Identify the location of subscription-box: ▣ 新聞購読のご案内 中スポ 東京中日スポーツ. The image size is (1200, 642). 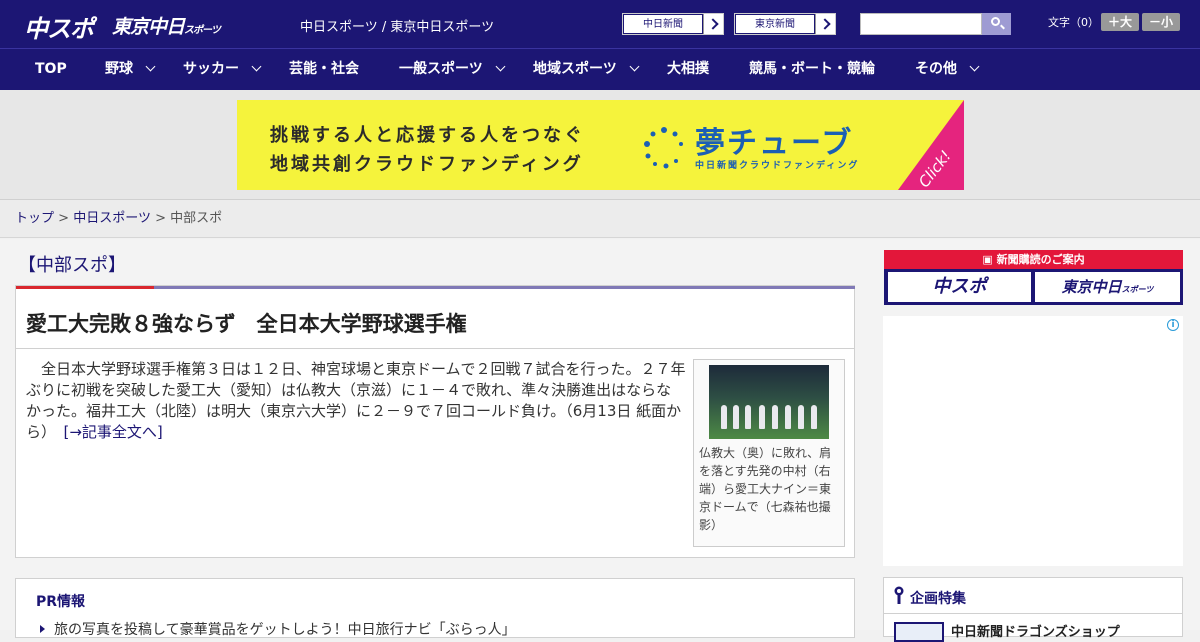
(1033, 277).